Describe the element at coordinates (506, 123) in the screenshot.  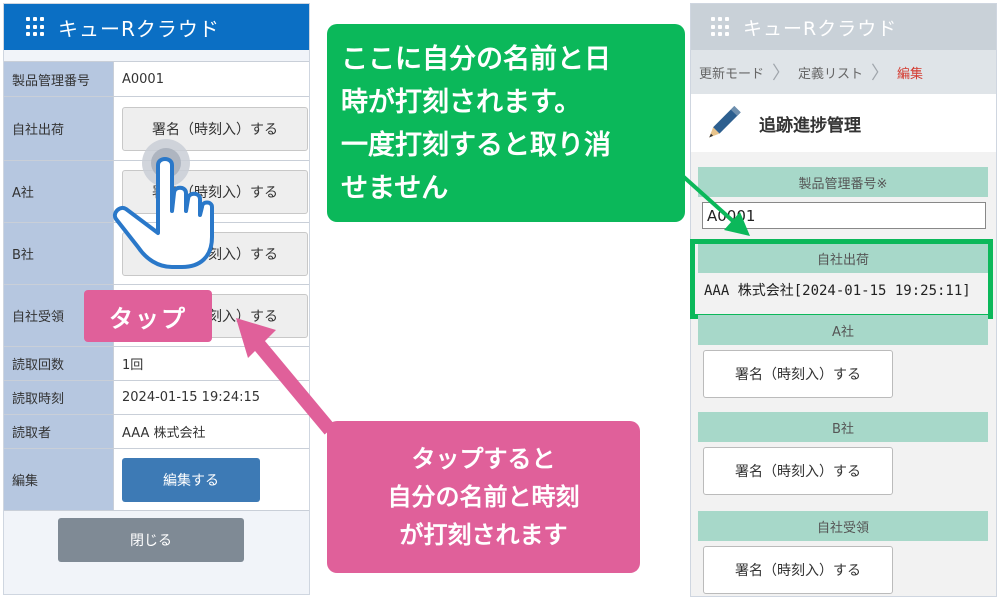
I see `stamp-explanation-callout: ここに自分の名前と日 時が打刻されます。 一度打刻すると取り消 せません` at that location.